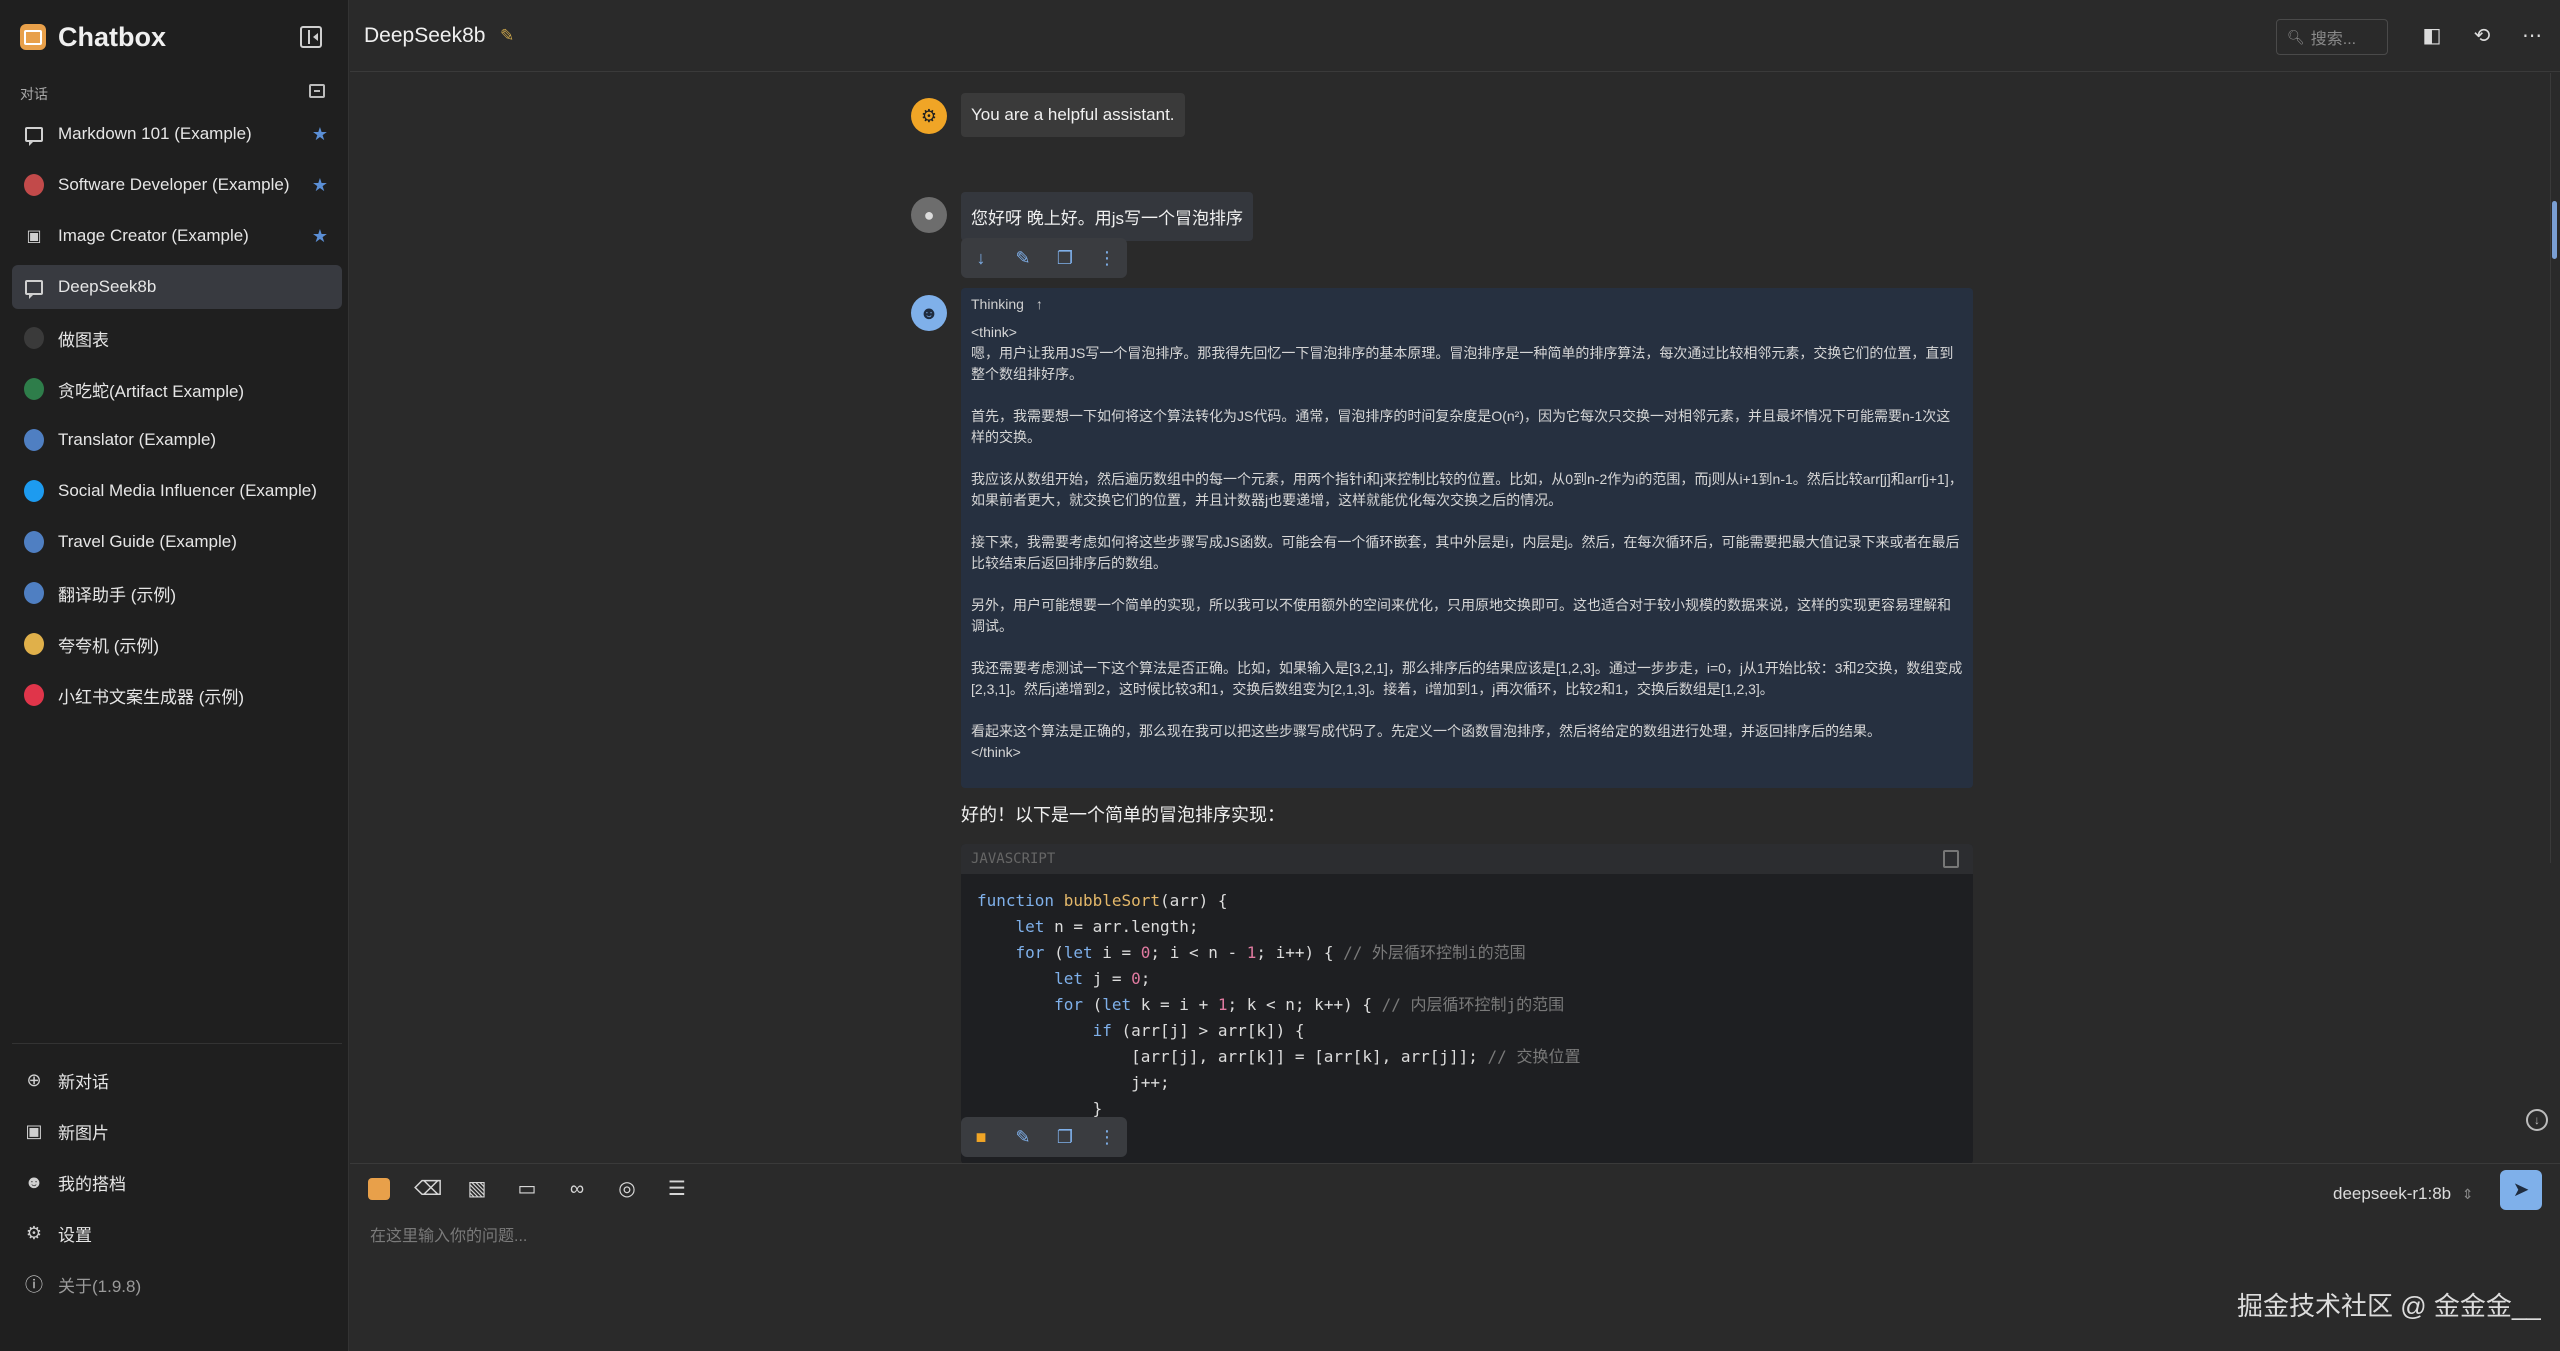 Image resolution: width=2560 pixels, height=1351 pixels. What do you see at coordinates (1044, 258) in the screenshot?
I see `user-message-toolbar: ↓ ✎ ❐ ⋮` at bounding box center [1044, 258].